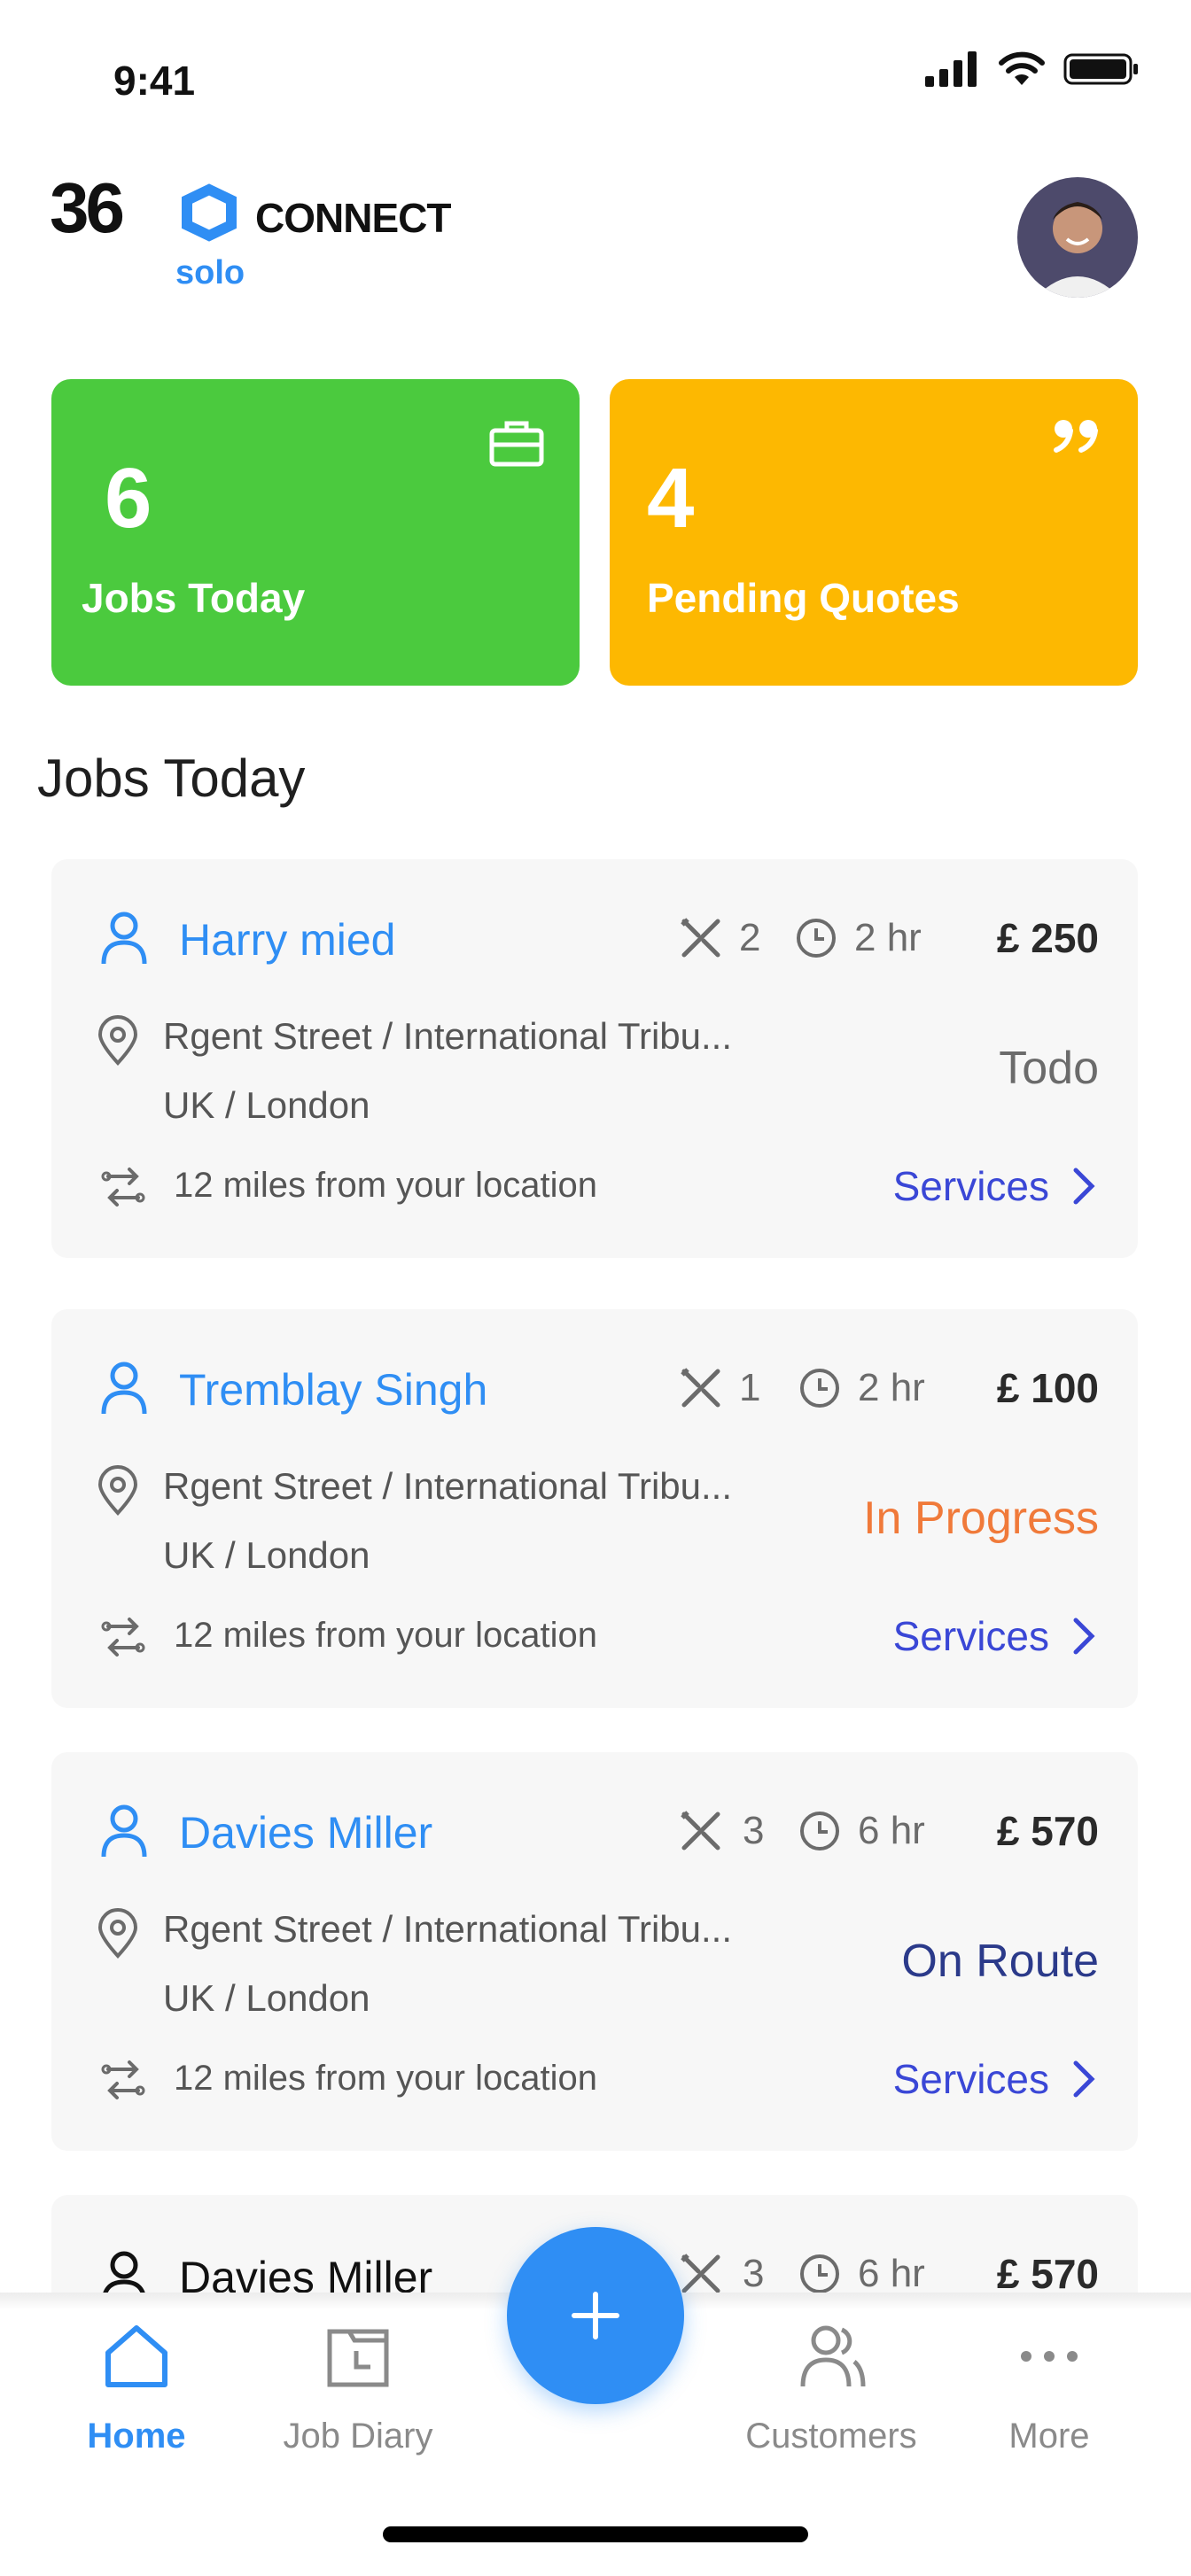 The width and height of the screenshot is (1191, 2576). I want to click on wifi-icon, so click(1022, 68).